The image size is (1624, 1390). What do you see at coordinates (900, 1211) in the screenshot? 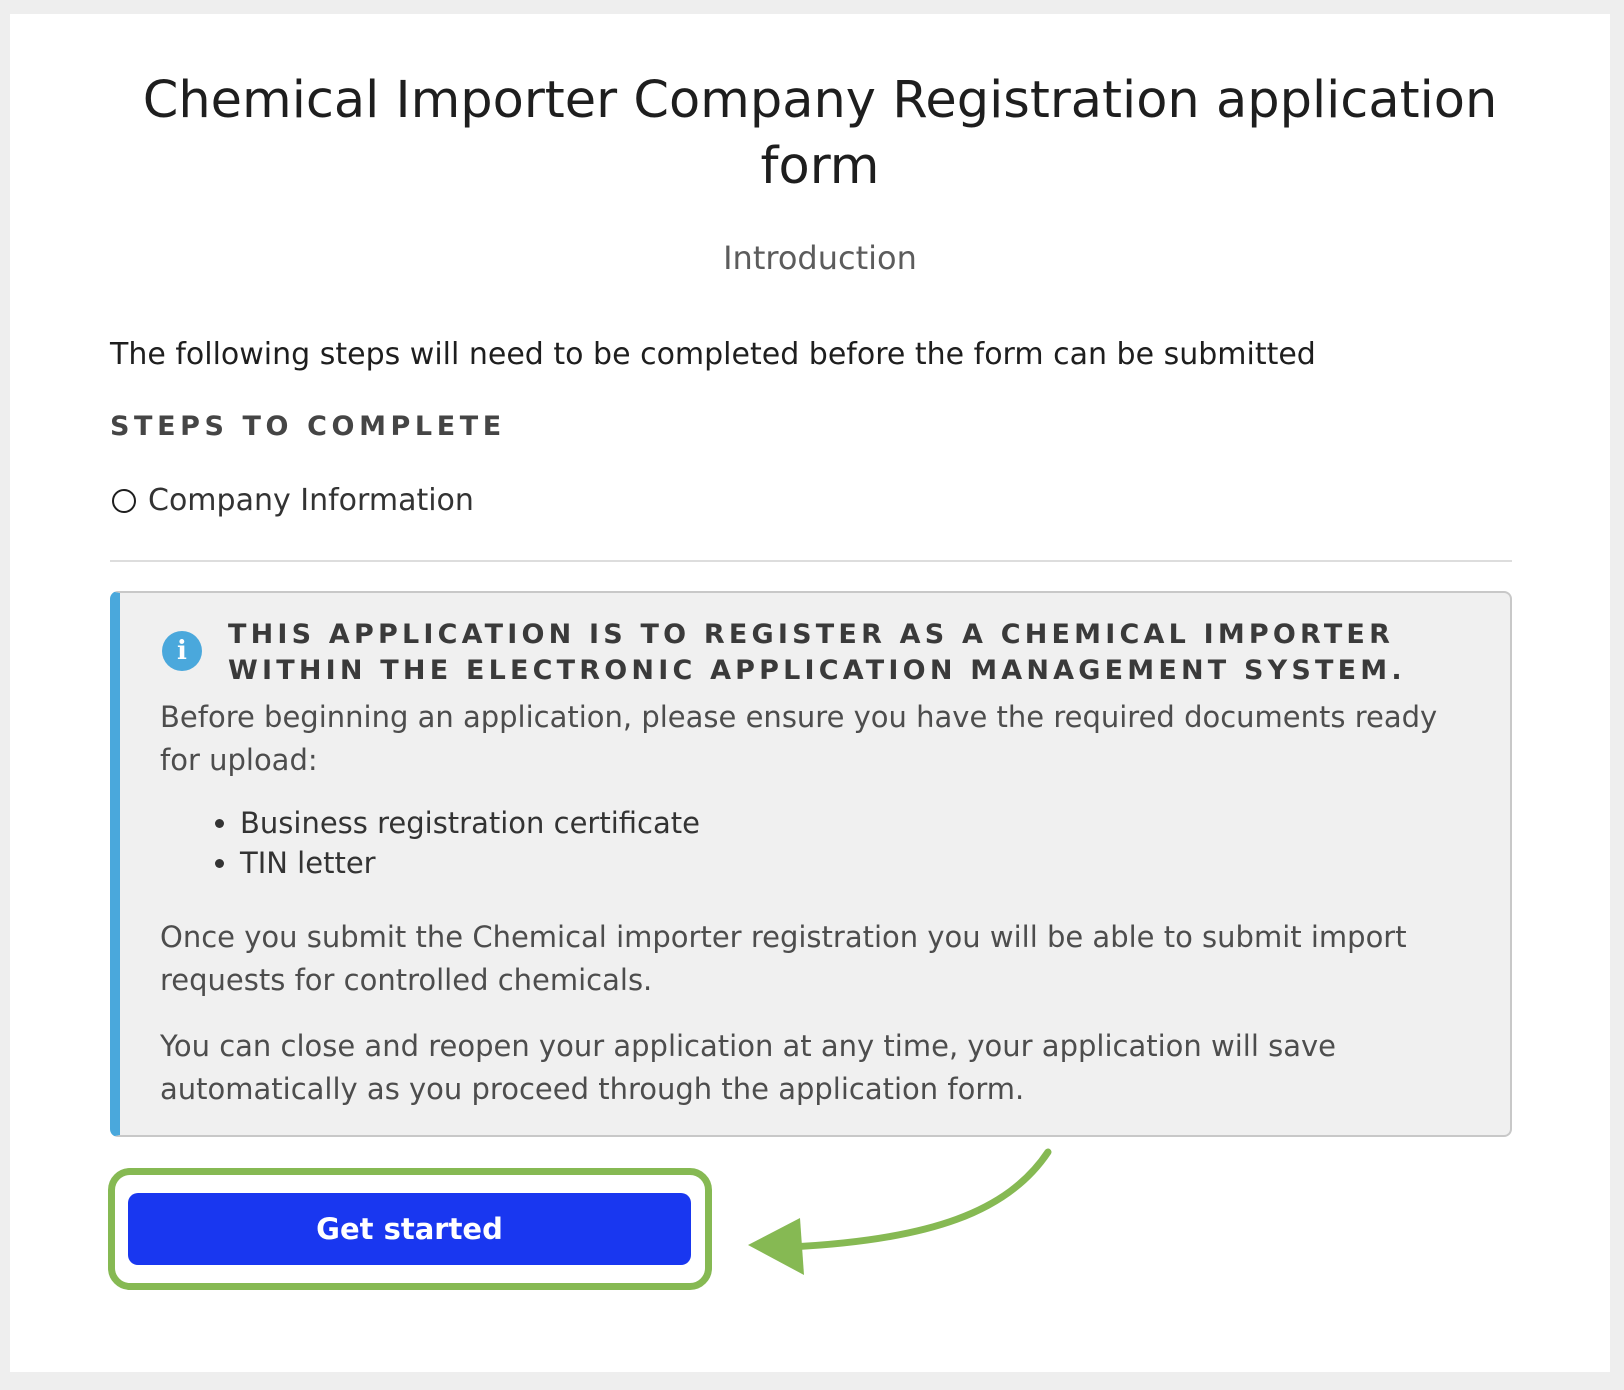
I see `pointer-arrow-icon` at bounding box center [900, 1211].